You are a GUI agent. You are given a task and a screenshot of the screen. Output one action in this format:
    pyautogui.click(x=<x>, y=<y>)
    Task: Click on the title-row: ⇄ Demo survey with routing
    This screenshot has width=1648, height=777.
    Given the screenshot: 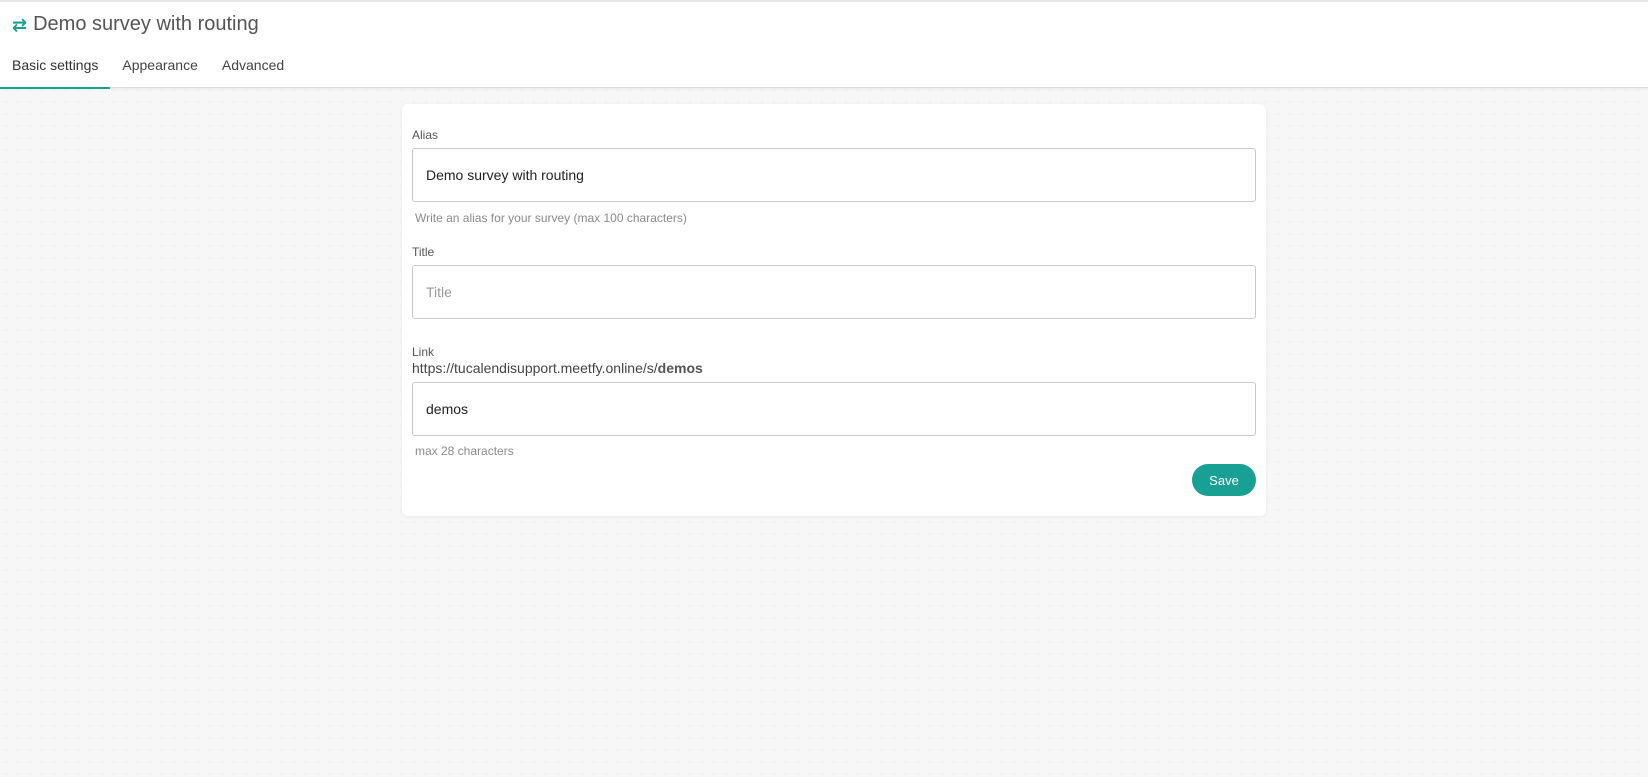 What is the action you would take?
    pyautogui.click(x=135, y=24)
    